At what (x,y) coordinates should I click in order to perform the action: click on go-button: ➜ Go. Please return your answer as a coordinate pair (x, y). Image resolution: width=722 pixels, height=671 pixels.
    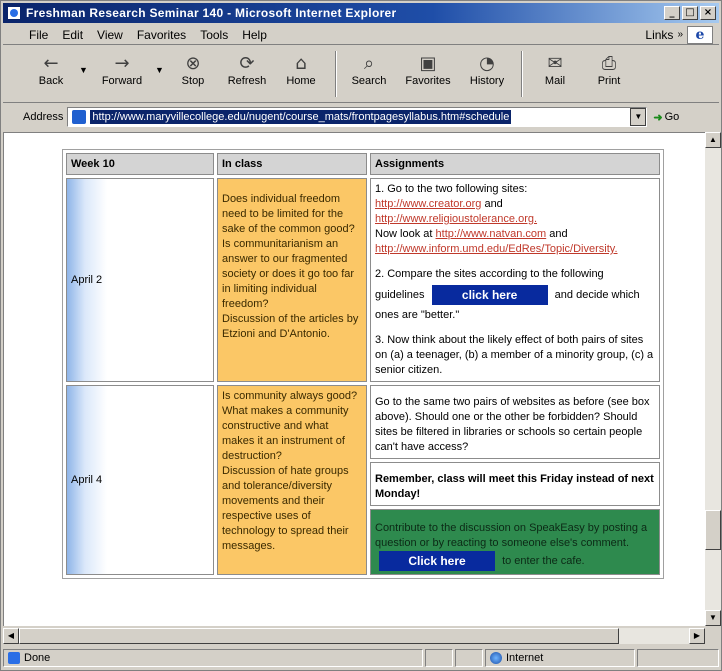
    Looking at the image, I should click on (666, 117).